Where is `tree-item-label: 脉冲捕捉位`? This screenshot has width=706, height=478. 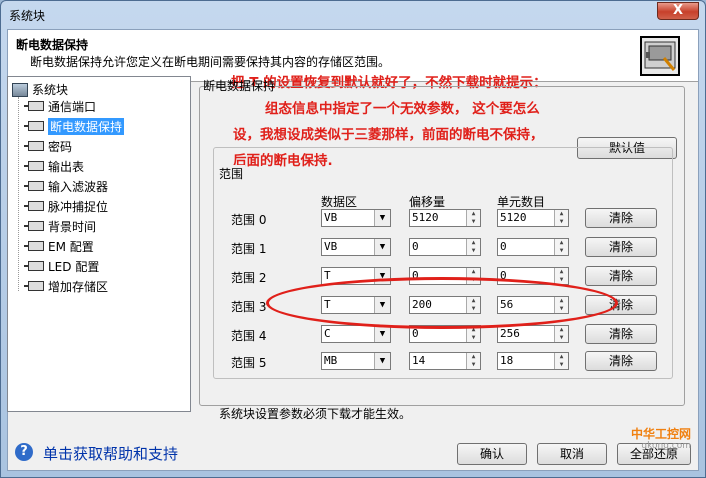
tree-item-label: 脉冲捕捉位 is located at coordinates (78, 206).